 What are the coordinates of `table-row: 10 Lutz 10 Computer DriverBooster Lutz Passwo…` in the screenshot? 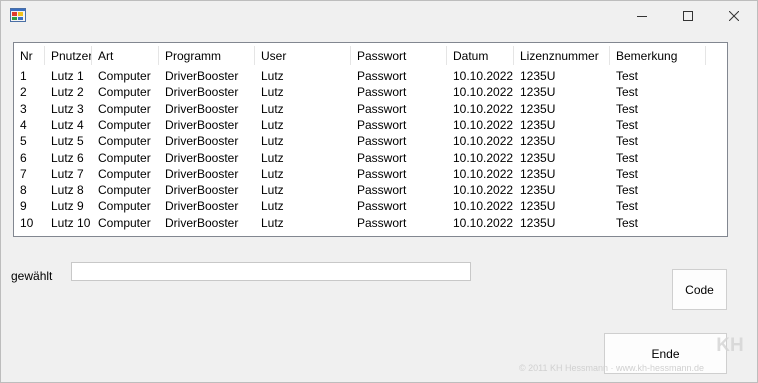 It's located at (364, 223).